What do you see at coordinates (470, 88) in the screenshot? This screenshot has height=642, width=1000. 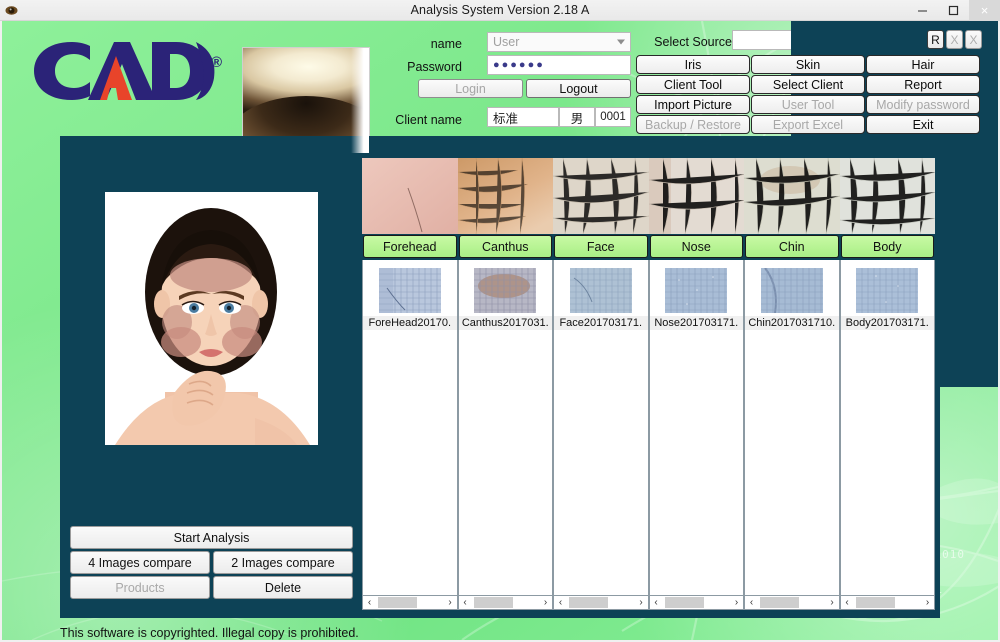 I see `login-button: Login` at bounding box center [470, 88].